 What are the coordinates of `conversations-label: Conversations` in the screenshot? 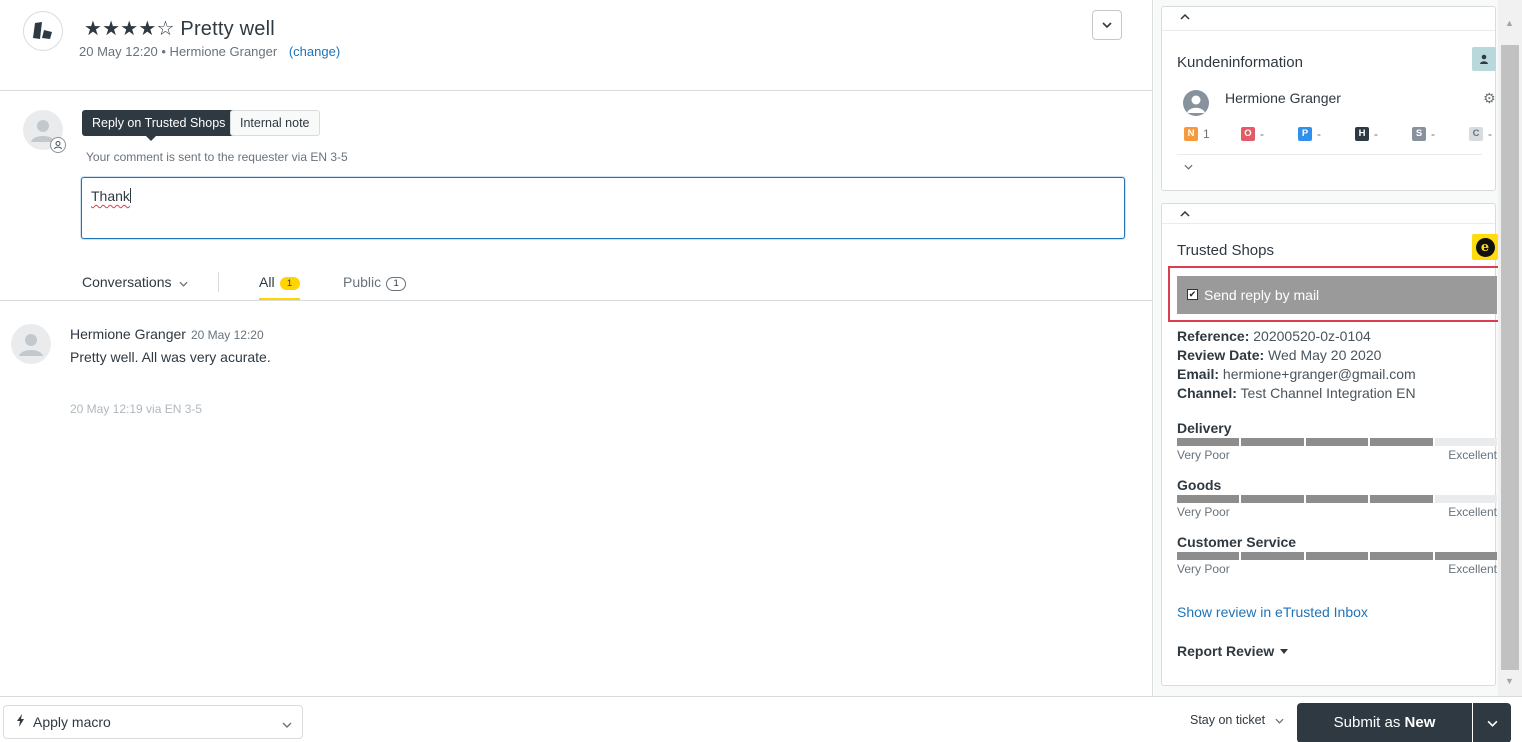 It's located at (127, 282).